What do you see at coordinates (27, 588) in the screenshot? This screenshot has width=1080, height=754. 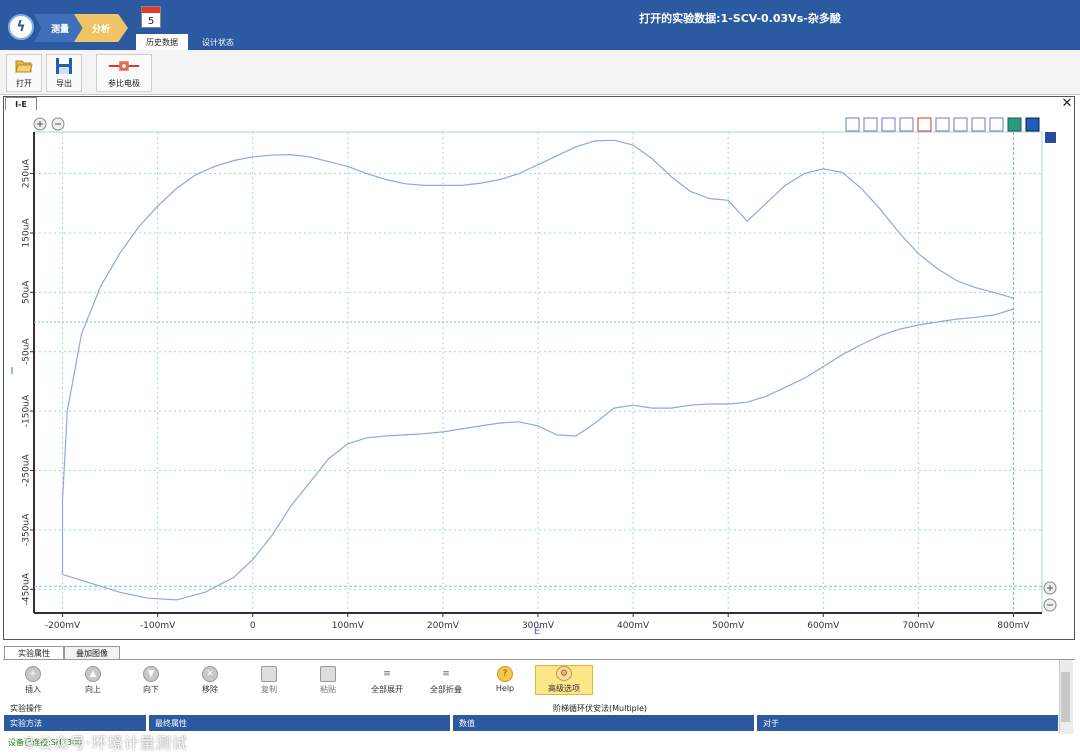 I see `y-tick-label: -450uA` at bounding box center [27, 588].